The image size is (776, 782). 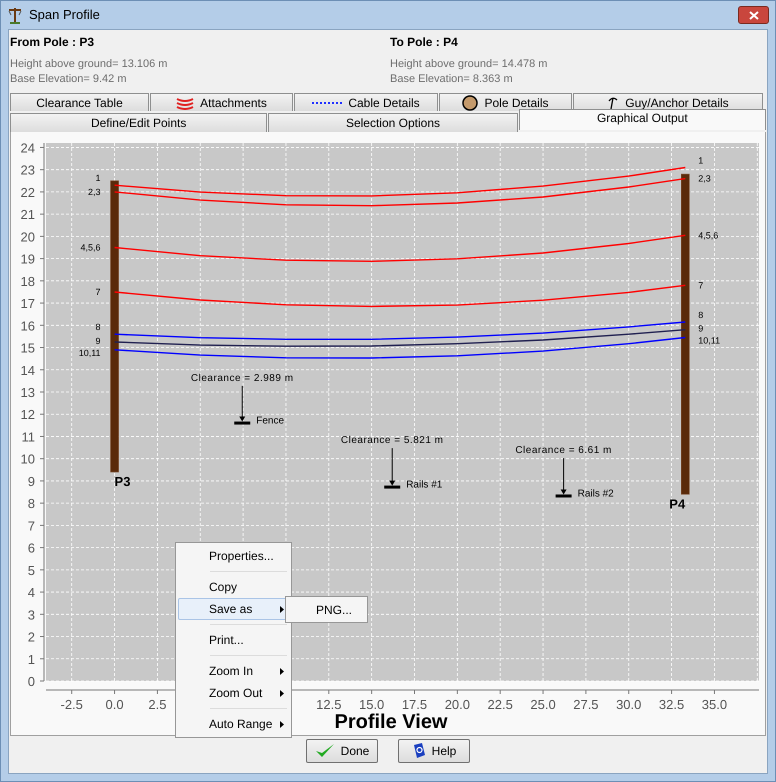 I want to click on axis-tick-label: 17, so click(x=27, y=304).